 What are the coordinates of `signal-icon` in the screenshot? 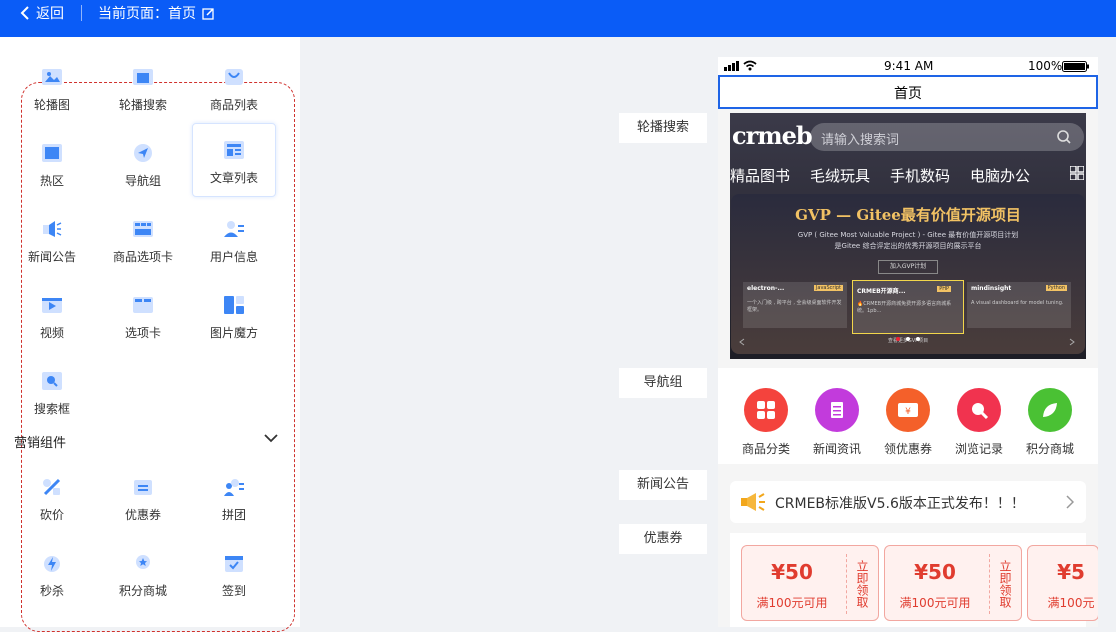 It's located at (731, 66).